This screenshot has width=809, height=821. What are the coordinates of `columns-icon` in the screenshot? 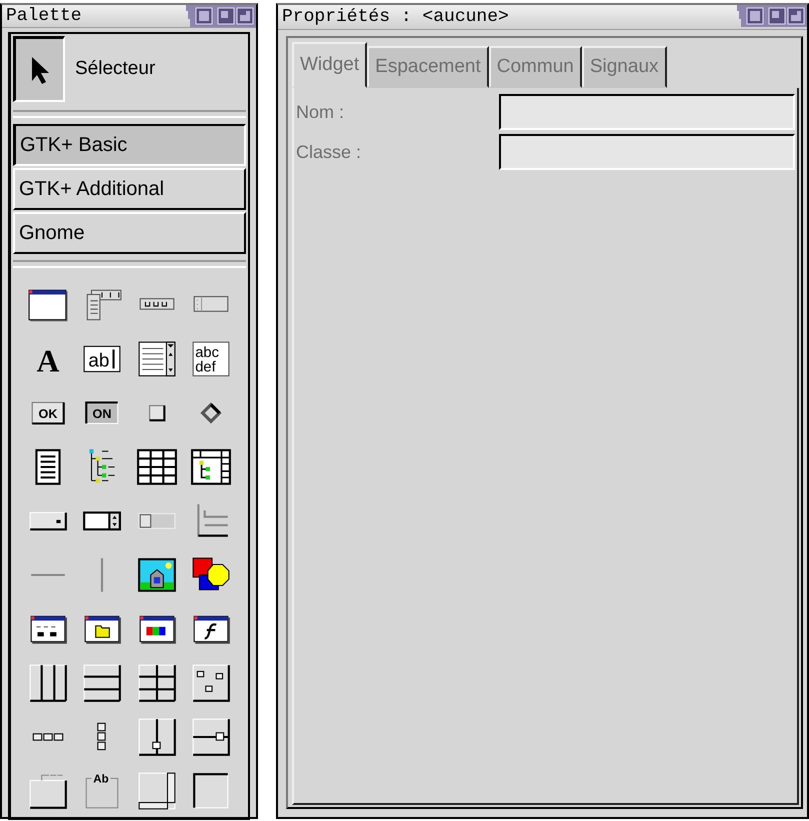 It's located at (48, 683).